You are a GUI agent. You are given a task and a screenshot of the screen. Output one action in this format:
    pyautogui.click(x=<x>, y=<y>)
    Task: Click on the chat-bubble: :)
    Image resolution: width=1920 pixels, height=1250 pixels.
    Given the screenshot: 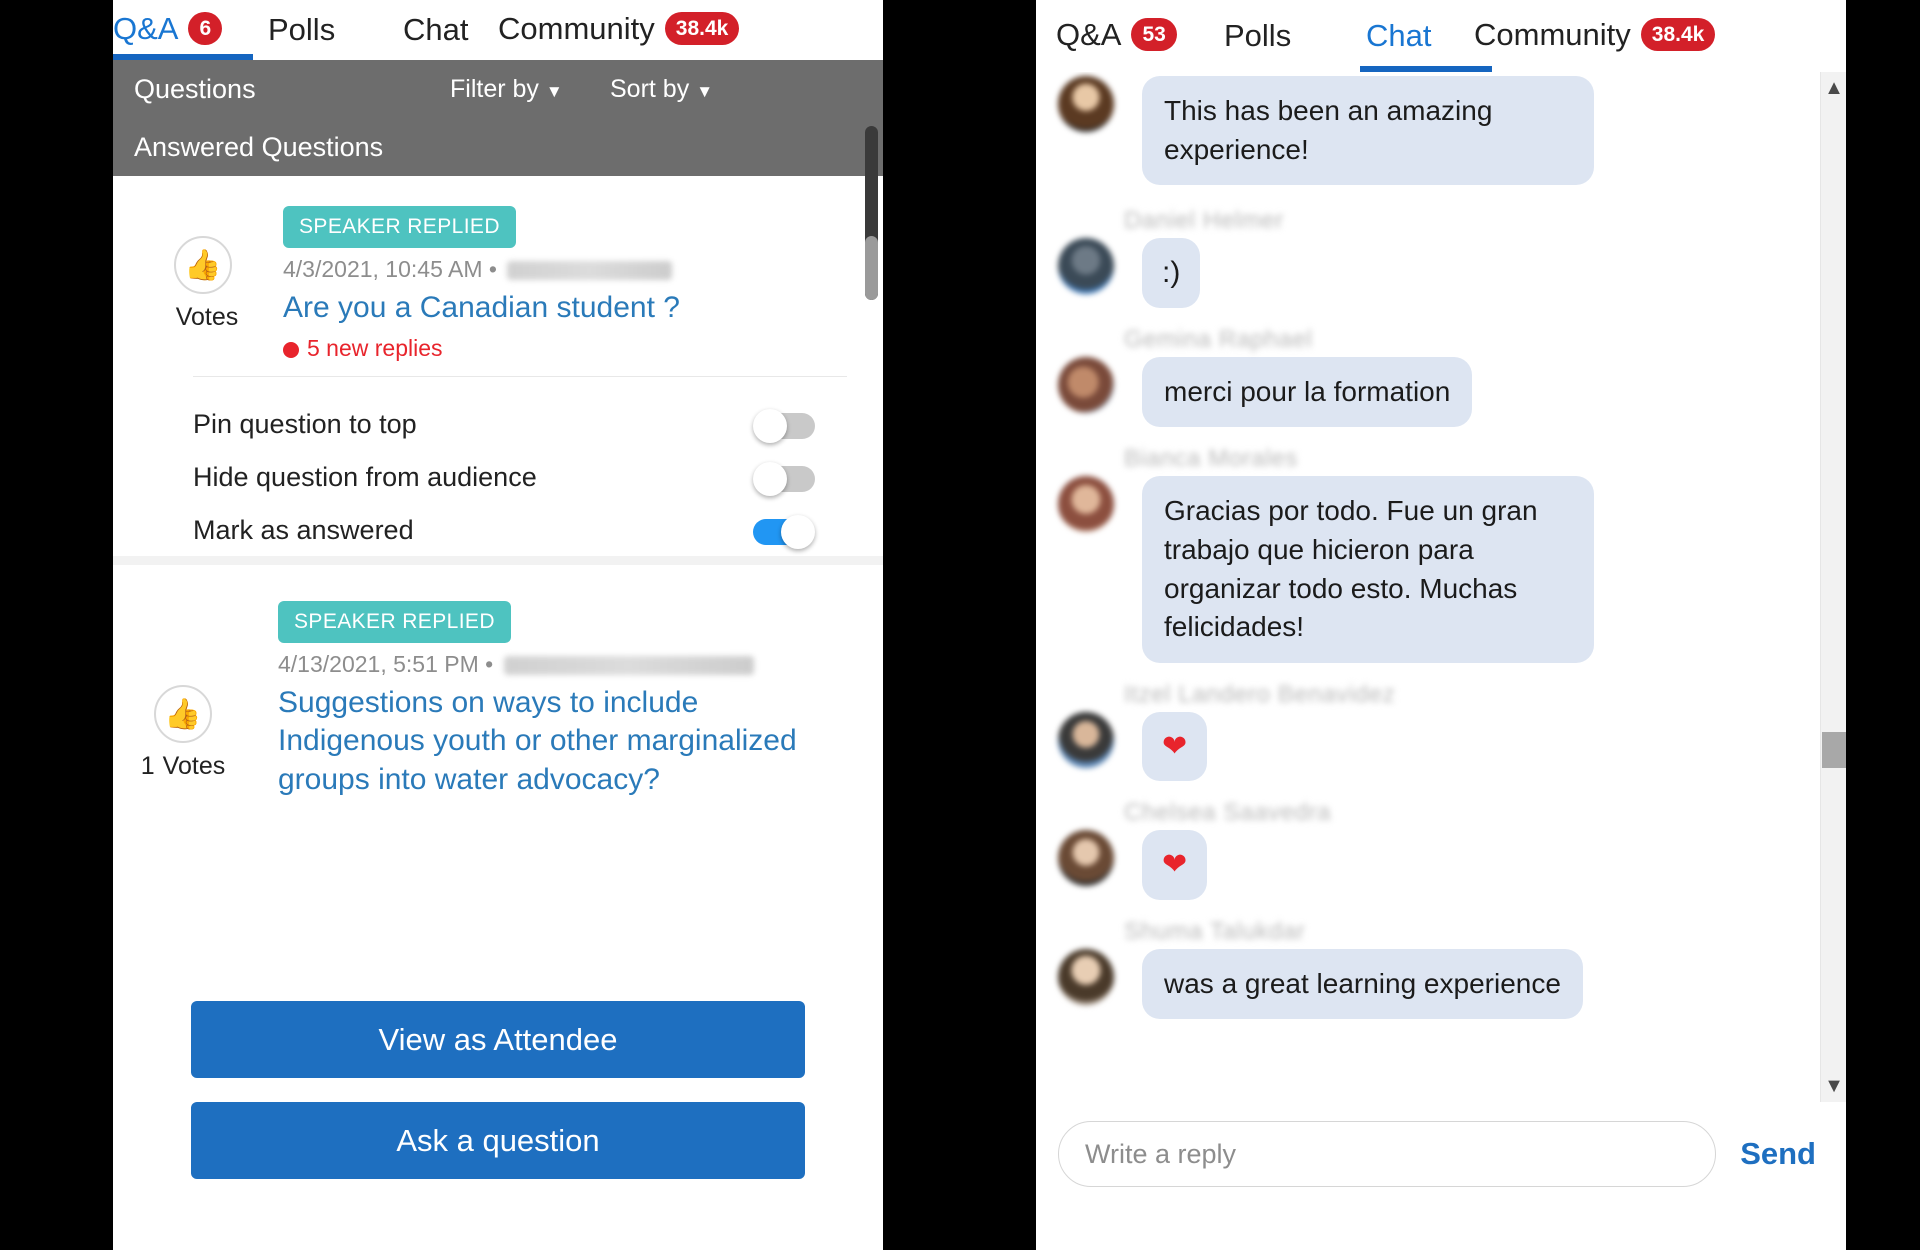 What is the action you would take?
    pyautogui.click(x=1171, y=273)
    